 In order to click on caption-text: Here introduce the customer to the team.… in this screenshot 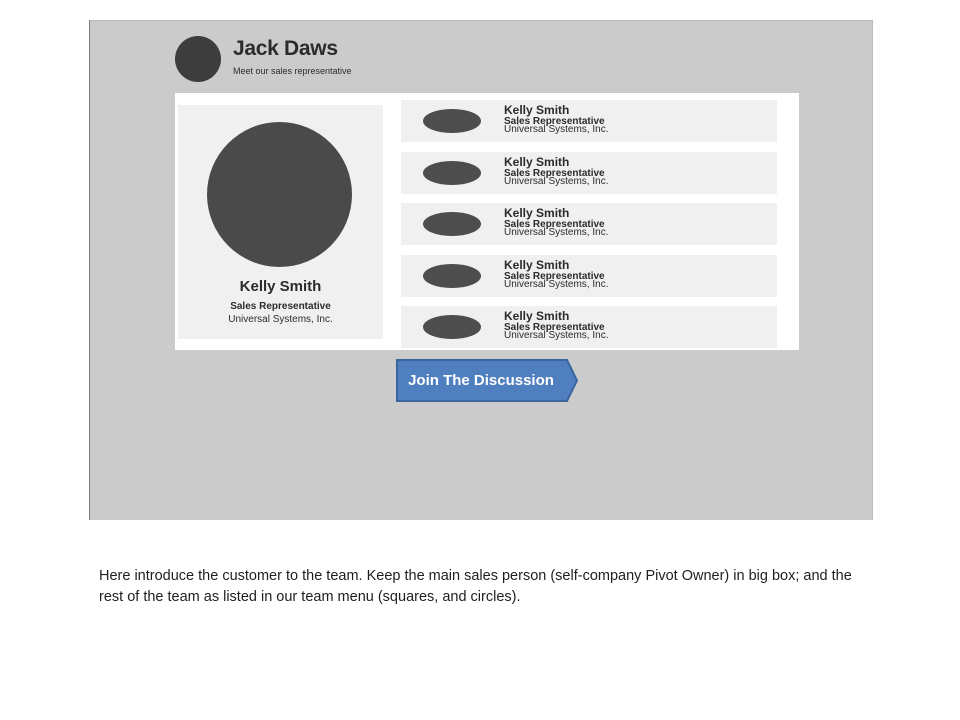, I will do `click(475, 586)`.